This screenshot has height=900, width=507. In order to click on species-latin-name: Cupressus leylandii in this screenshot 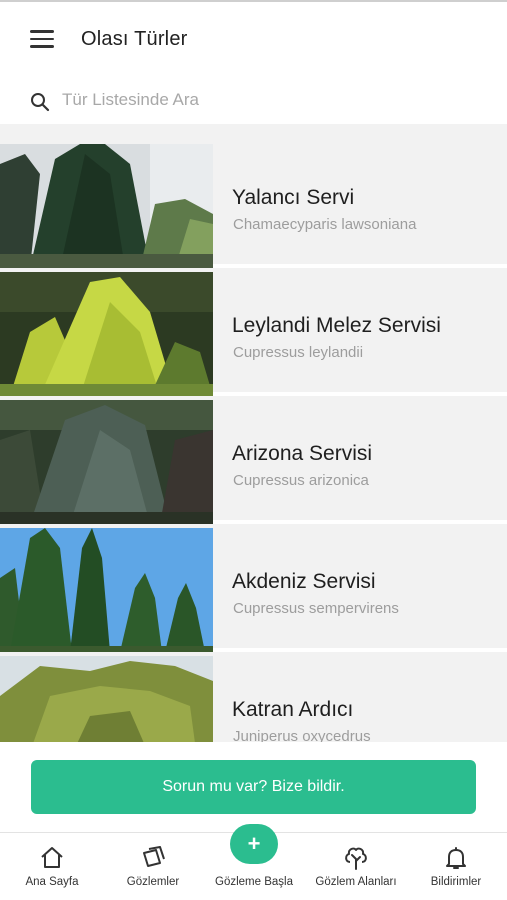, I will do `click(298, 352)`.